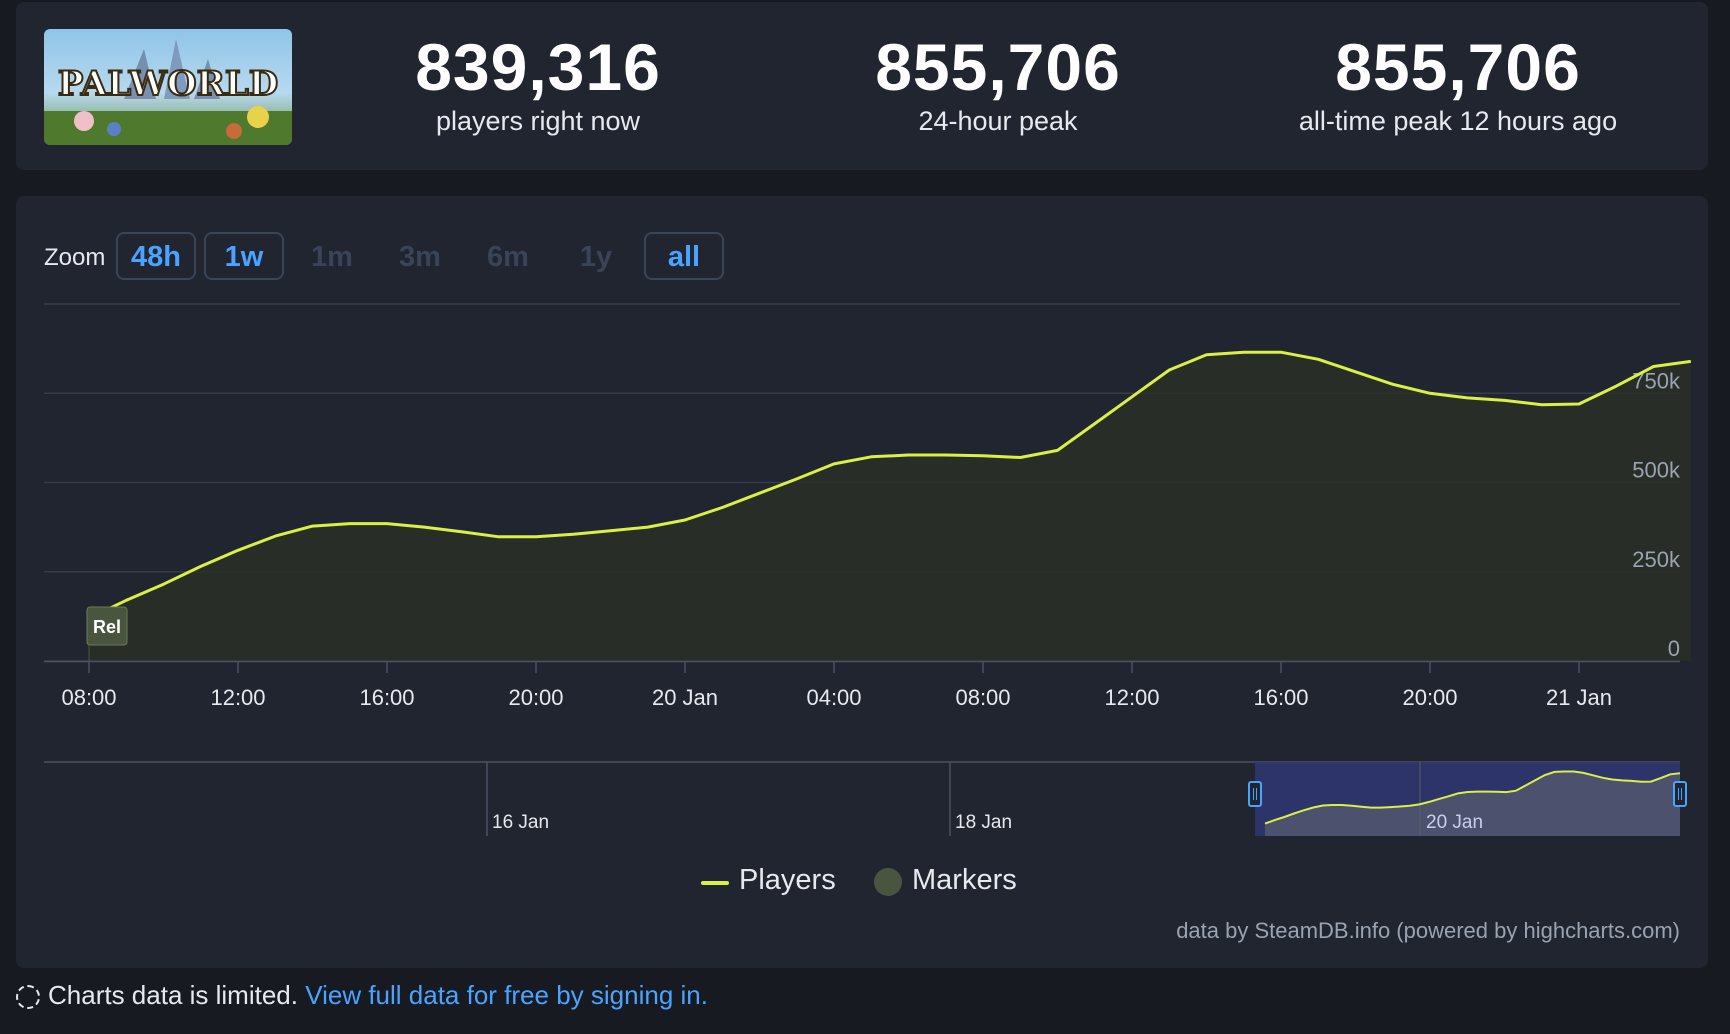 This screenshot has width=1730, height=1034. Describe the element at coordinates (173, 995) in the screenshot. I see `notice-text: Charts data is limited.` at that location.